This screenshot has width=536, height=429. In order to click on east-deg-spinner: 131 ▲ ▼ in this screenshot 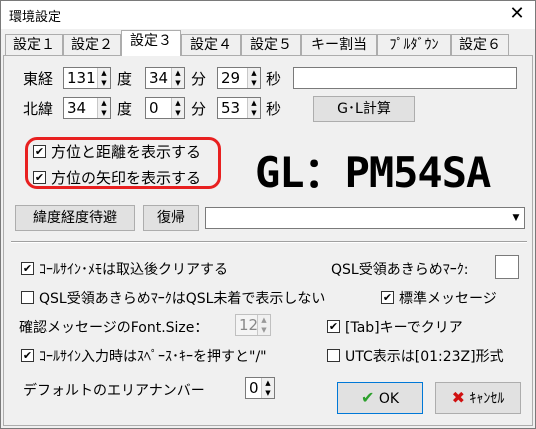, I will do `click(87, 78)`.